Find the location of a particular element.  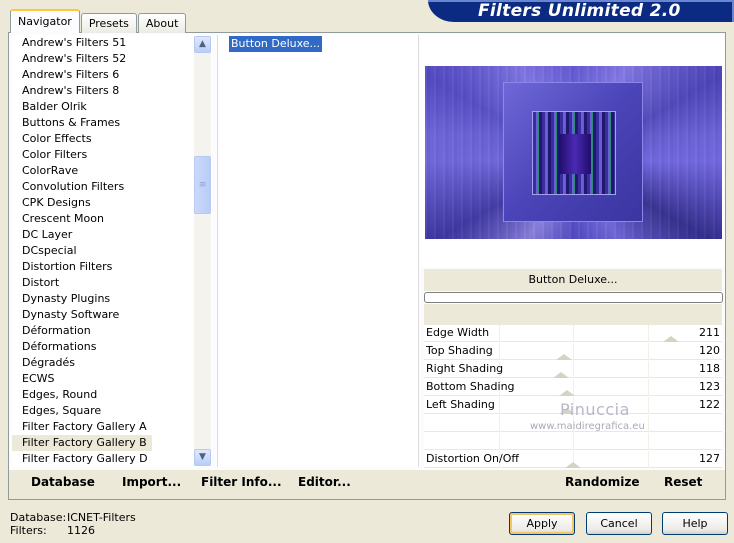

preview-image is located at coordinates (573, 152).